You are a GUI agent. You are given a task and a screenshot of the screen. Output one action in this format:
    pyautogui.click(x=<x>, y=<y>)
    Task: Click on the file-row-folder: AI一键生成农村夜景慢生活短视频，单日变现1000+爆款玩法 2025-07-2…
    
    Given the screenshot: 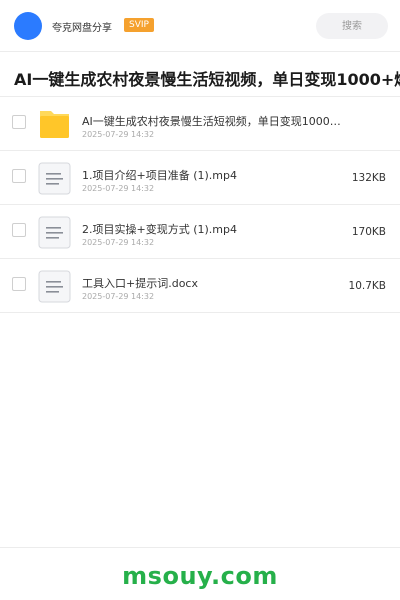 What is the action you would take?
    pyautogui.click(x=200, y=124)
    